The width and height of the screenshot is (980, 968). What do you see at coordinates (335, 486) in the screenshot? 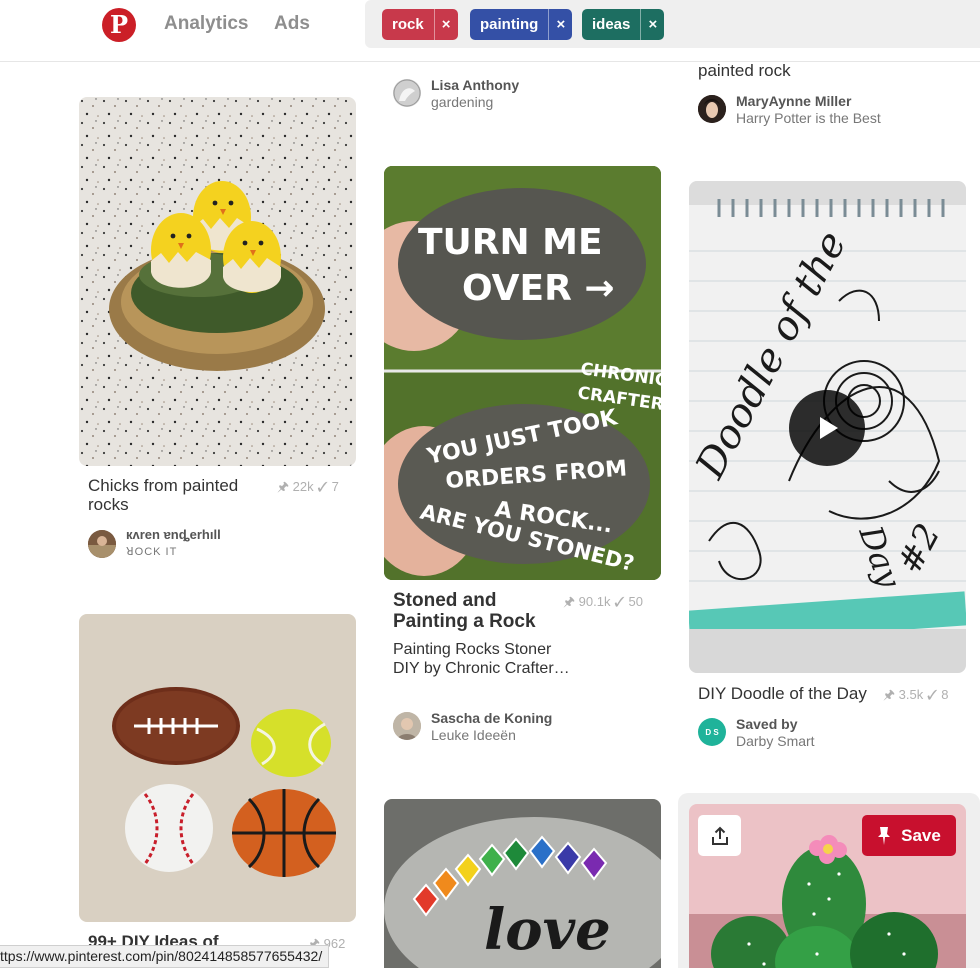
I see `tried-count: 7` at bounding box center [335, 486].